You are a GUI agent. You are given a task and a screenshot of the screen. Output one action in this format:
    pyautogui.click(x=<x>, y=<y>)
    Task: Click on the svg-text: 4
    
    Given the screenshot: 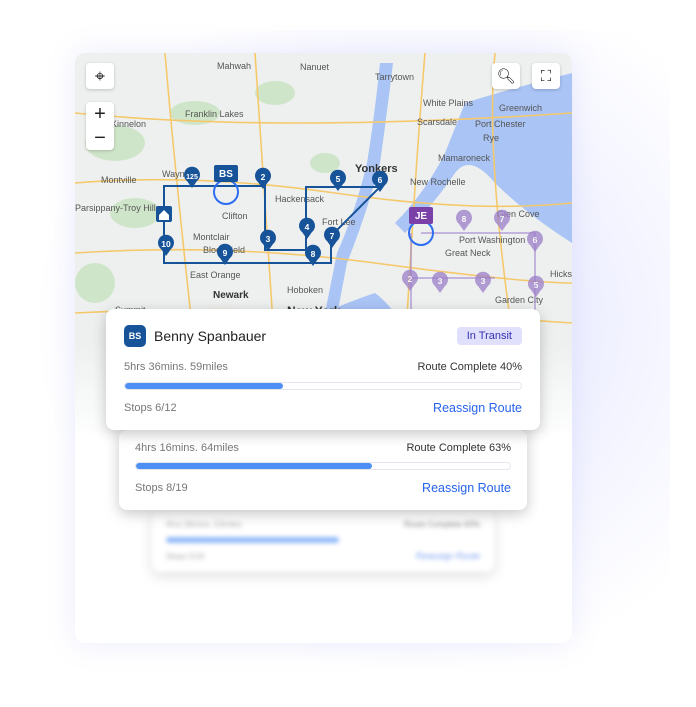 What is the action you would take?
    pyautogui.click(x=307, y=227)
    